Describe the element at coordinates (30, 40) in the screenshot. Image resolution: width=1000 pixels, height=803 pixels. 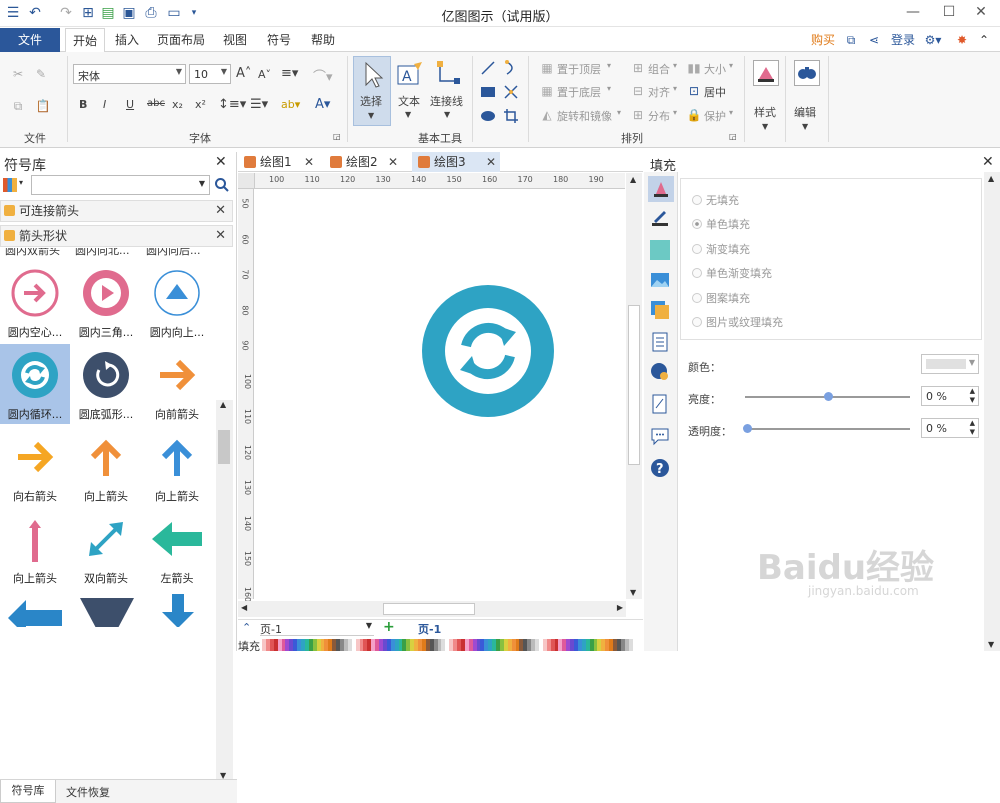
I see `tab-file: 文件` at that location.